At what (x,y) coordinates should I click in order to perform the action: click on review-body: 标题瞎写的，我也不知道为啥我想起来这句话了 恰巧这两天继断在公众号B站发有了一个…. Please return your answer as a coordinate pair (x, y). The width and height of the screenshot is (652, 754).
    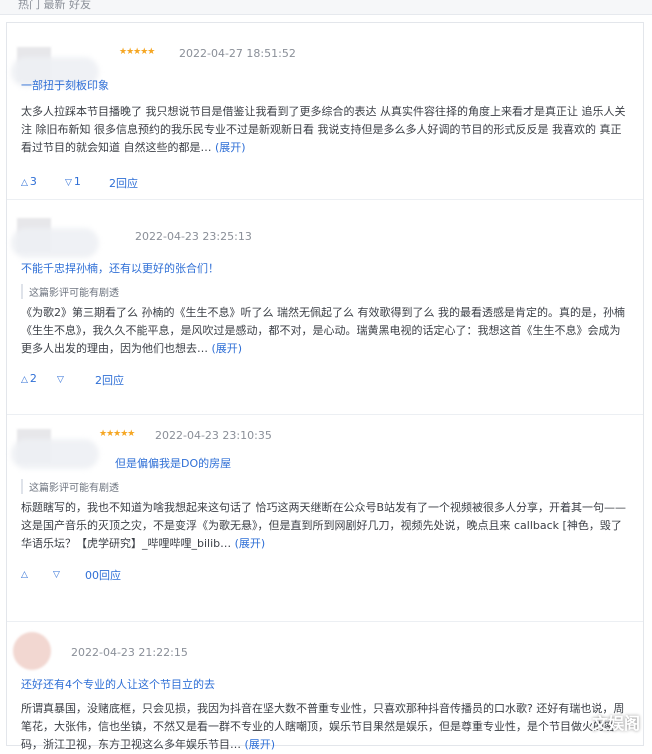
    Looking at the image, I should click on (324, 526).